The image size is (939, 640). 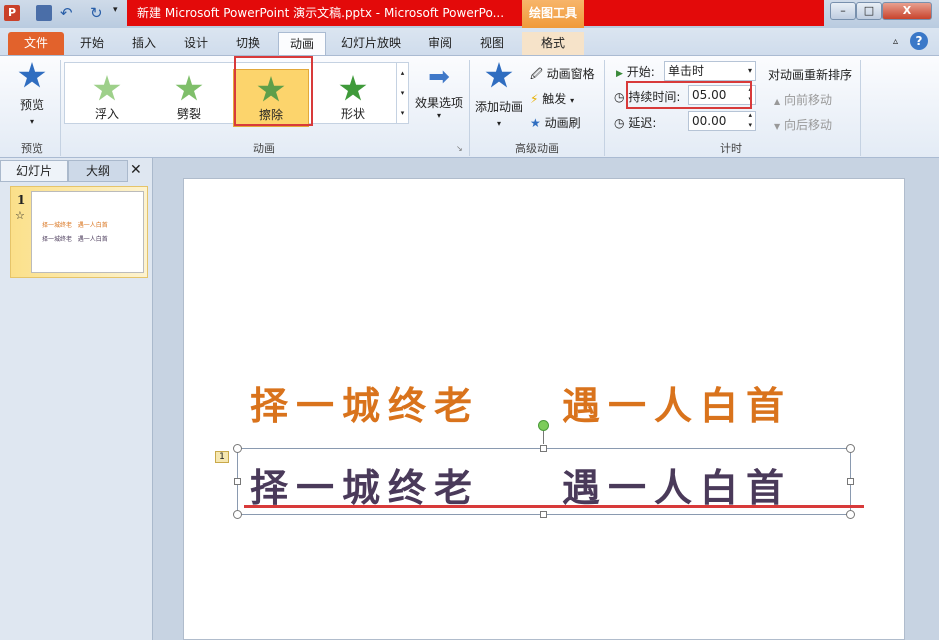 I want to click on body-text-left: 择一城终老, so click(x=365, y=487).